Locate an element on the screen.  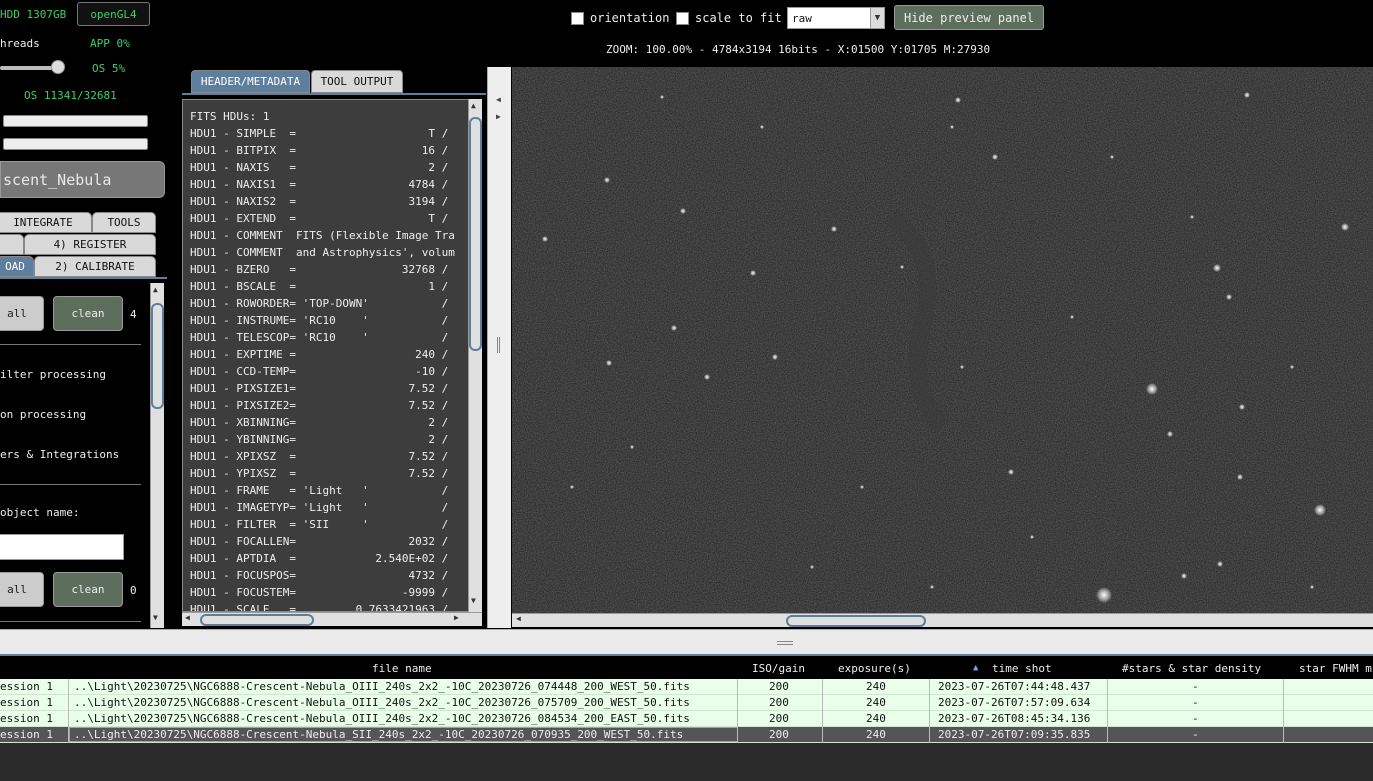
option-on-processing: on processing is located at coordinates (43, 414).